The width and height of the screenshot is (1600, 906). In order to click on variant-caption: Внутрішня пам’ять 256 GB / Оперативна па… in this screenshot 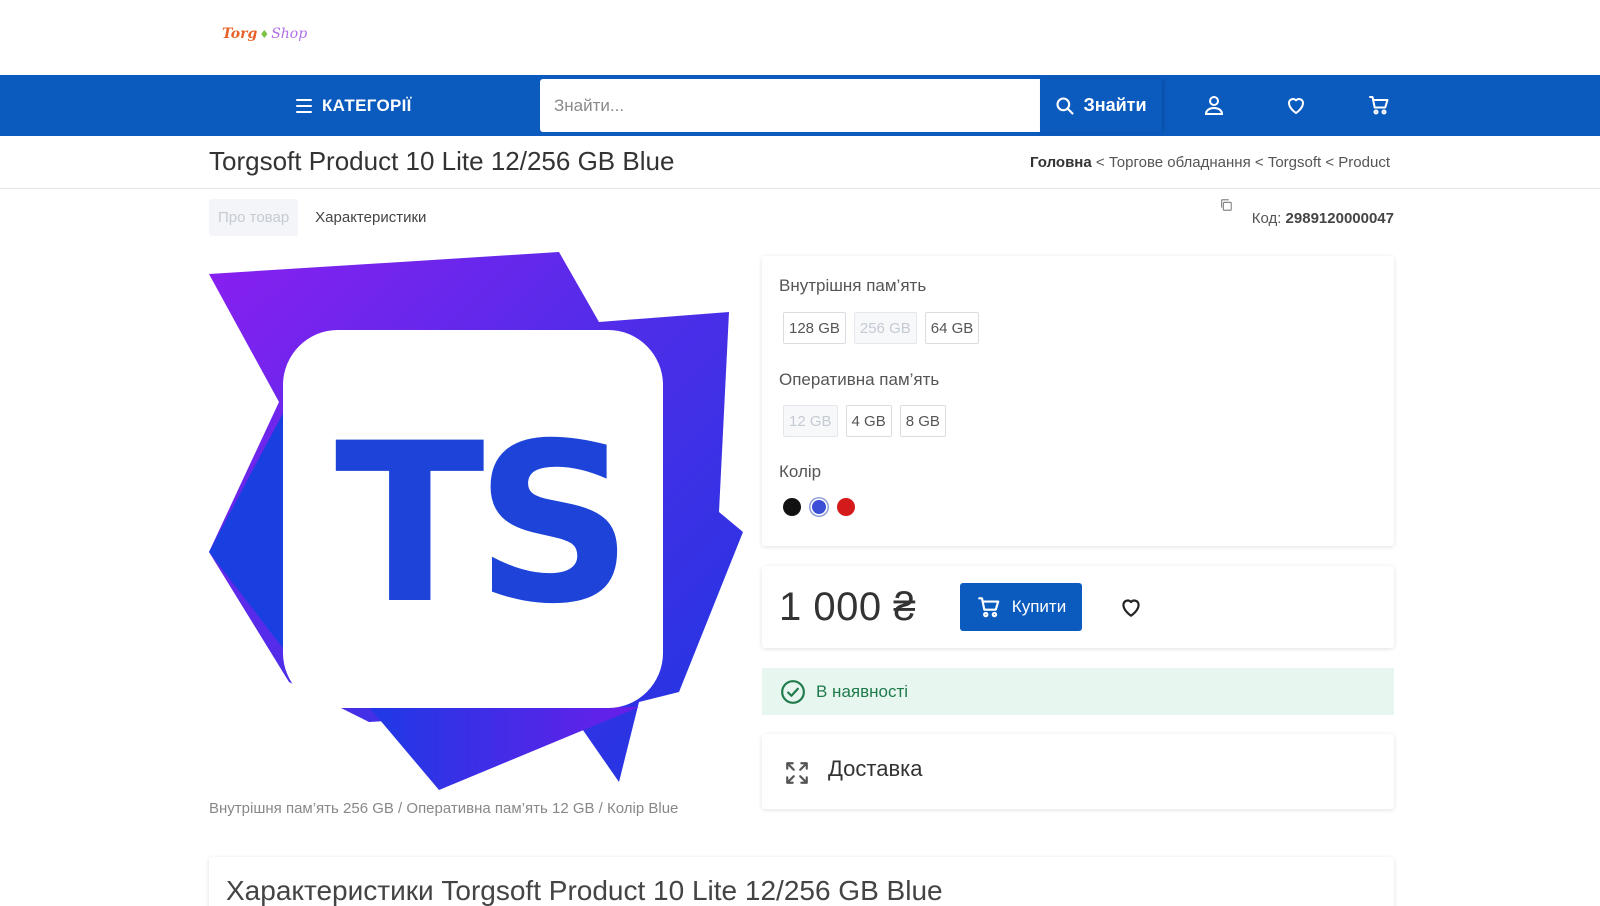, I will do `click(444, 808)`.